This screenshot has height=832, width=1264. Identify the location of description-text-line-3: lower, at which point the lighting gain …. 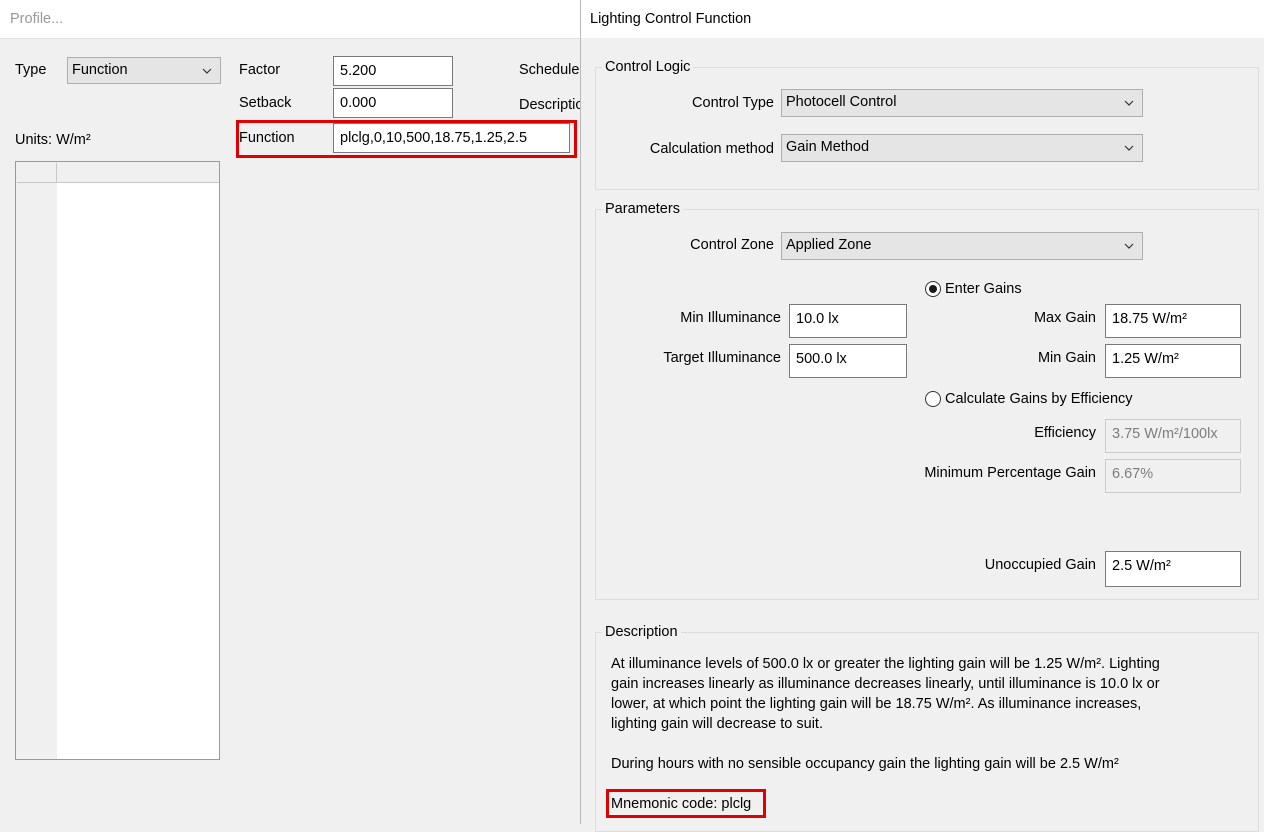
(876, 704).